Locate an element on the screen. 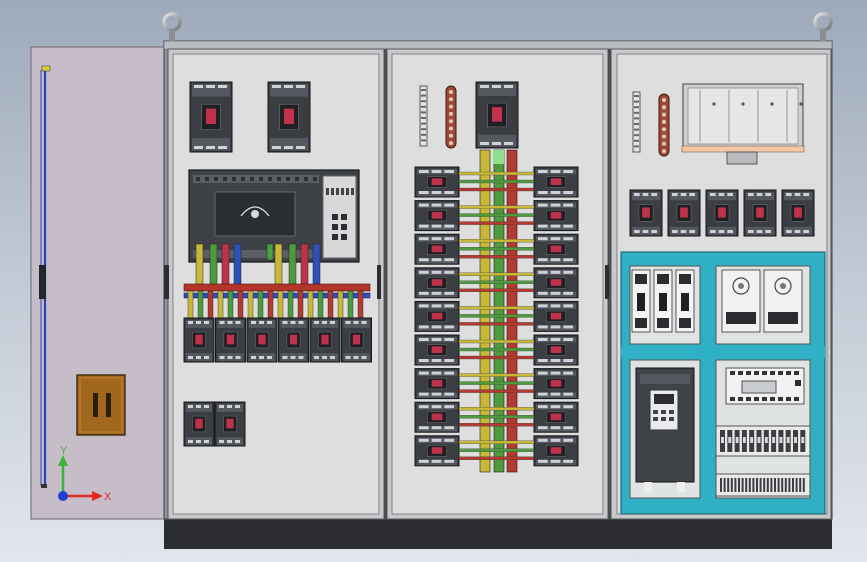 The height and width of the screenshot is (562, 867). cabinet-door is located at coordinates (99, 283).